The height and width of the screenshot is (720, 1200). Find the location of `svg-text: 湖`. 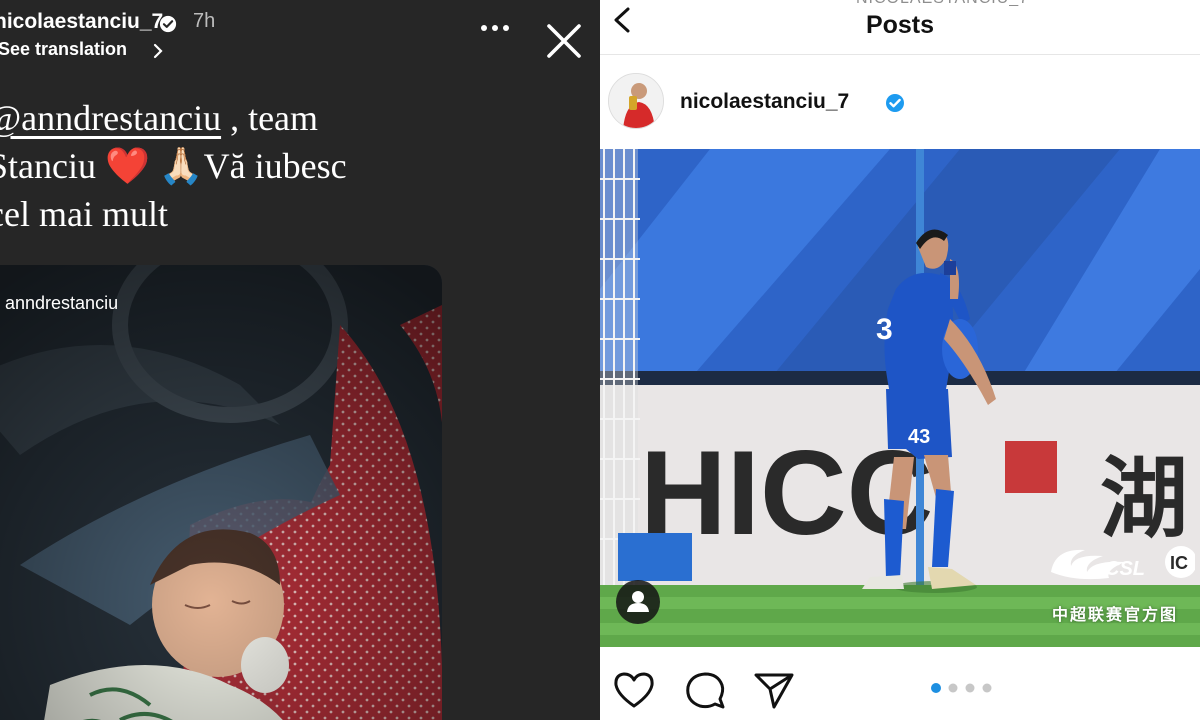

svg-text: 湖 is located at coordinates (1144, 498).